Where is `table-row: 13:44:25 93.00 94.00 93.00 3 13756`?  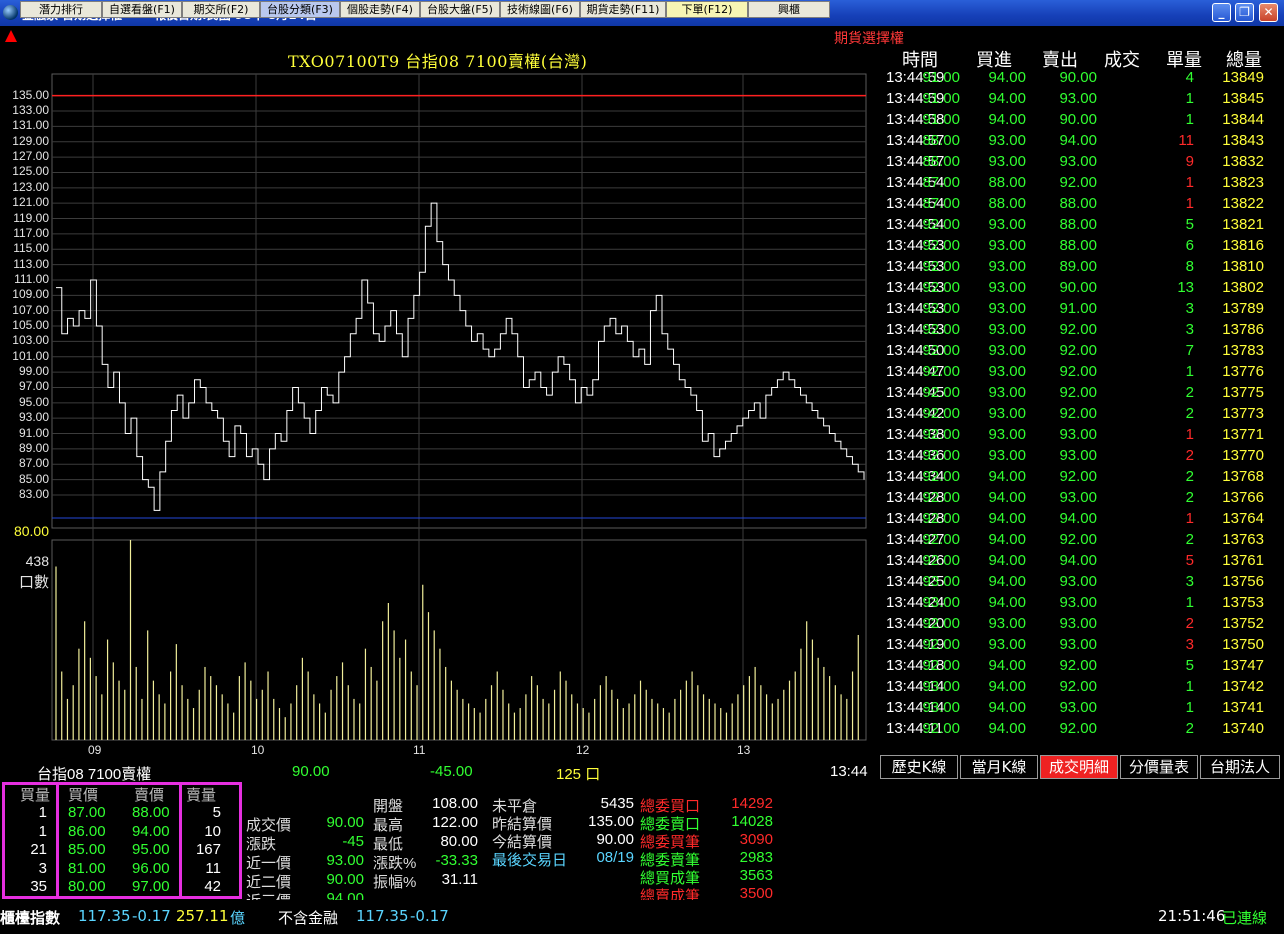
table-row: 13:44:25 93.00 94.00 93.00 3 13756 is located at coordinates (1082, 582).